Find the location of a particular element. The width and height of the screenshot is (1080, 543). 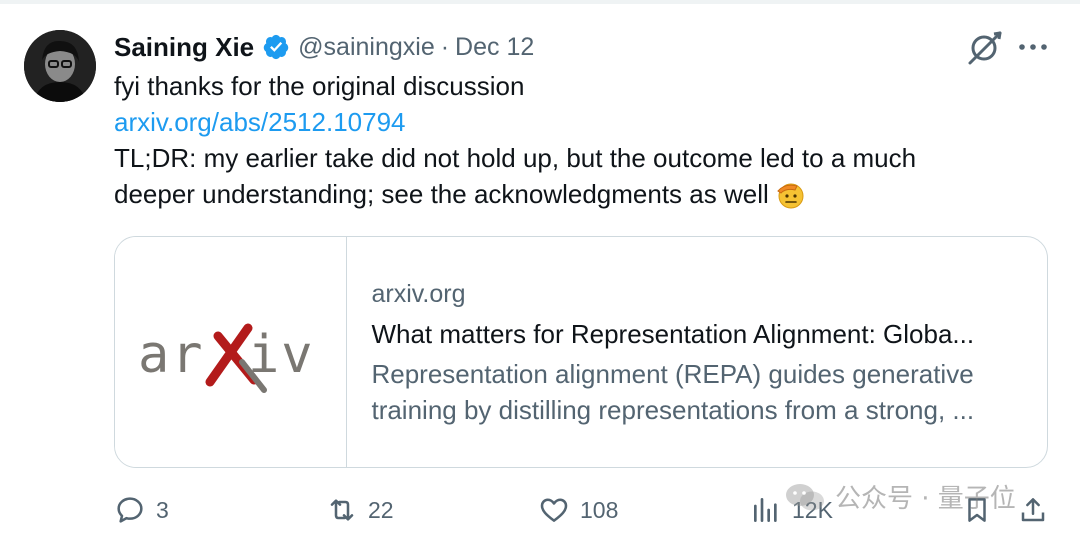

card-thumbnail: ar iv is located at coordinates (231, 352).